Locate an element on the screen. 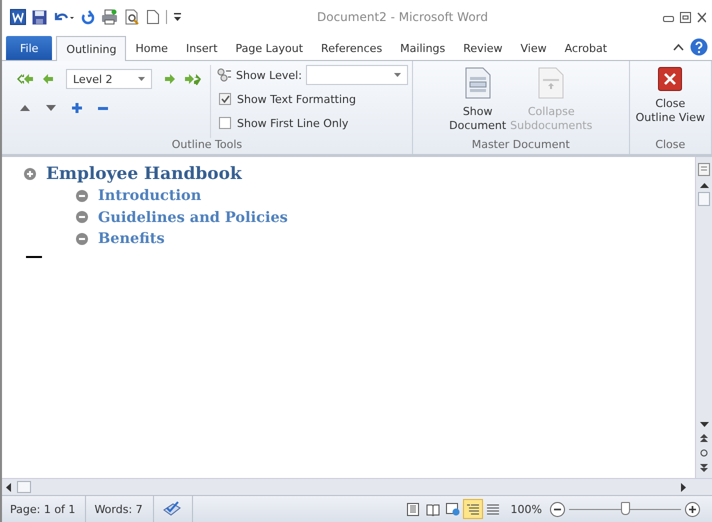 The height and width of the screenshot is (522, 712). expand-icon is located at coordinates (77, 108).